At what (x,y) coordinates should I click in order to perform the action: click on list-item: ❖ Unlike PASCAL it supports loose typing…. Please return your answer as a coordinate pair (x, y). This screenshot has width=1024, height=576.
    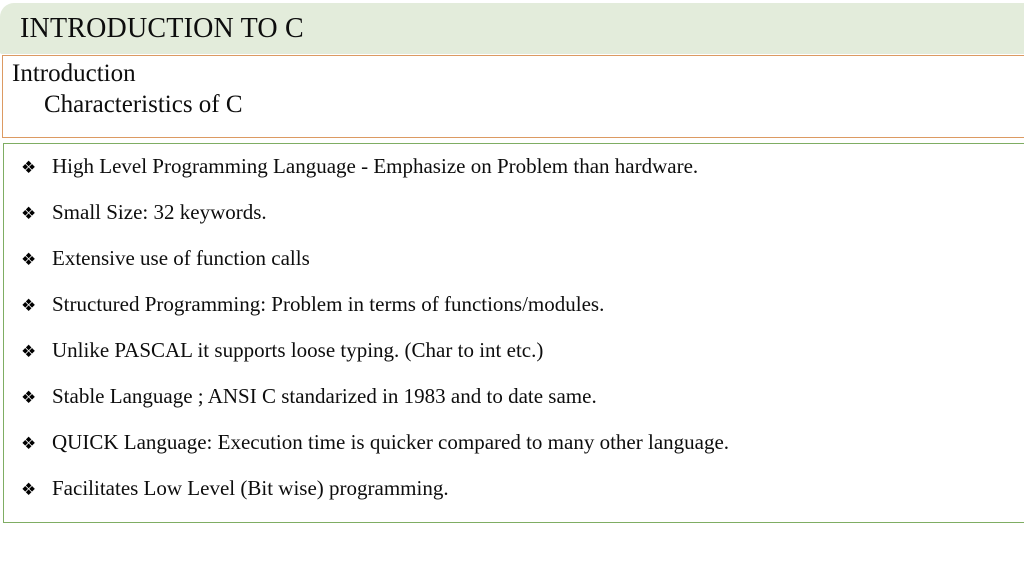
    Looking at the image, I should click on (514, 363).